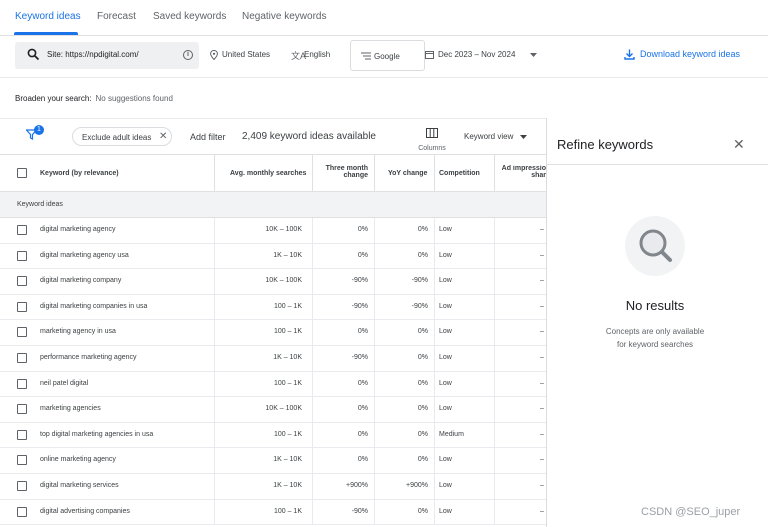  What do you see at coordinates (407, 173) in the screenshot?
I see `col-yoy: YoY change` at bounding box center [407, 173].